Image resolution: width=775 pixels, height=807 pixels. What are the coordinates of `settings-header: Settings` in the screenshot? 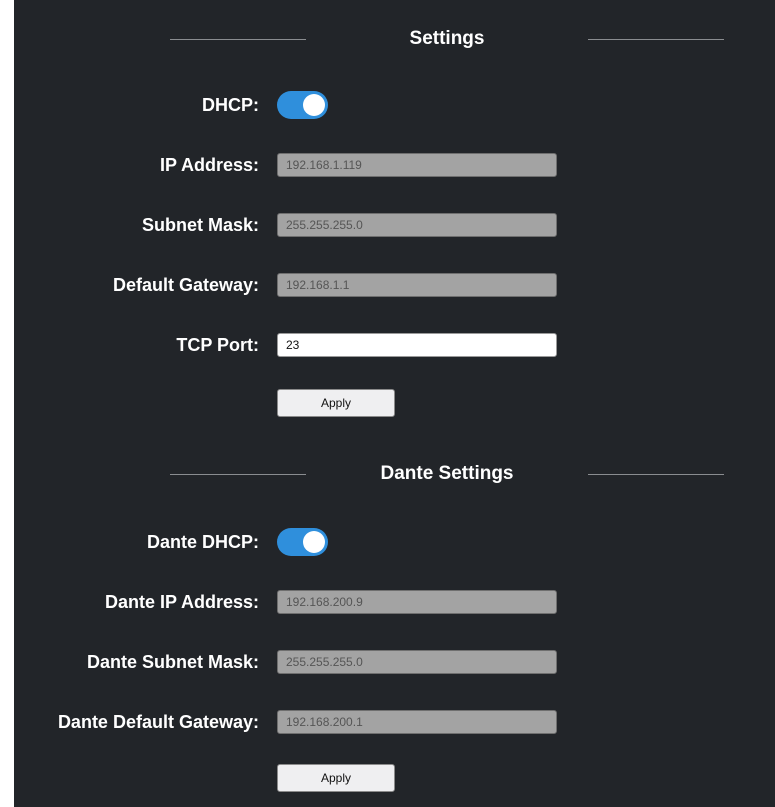 It's located at (394, 39).